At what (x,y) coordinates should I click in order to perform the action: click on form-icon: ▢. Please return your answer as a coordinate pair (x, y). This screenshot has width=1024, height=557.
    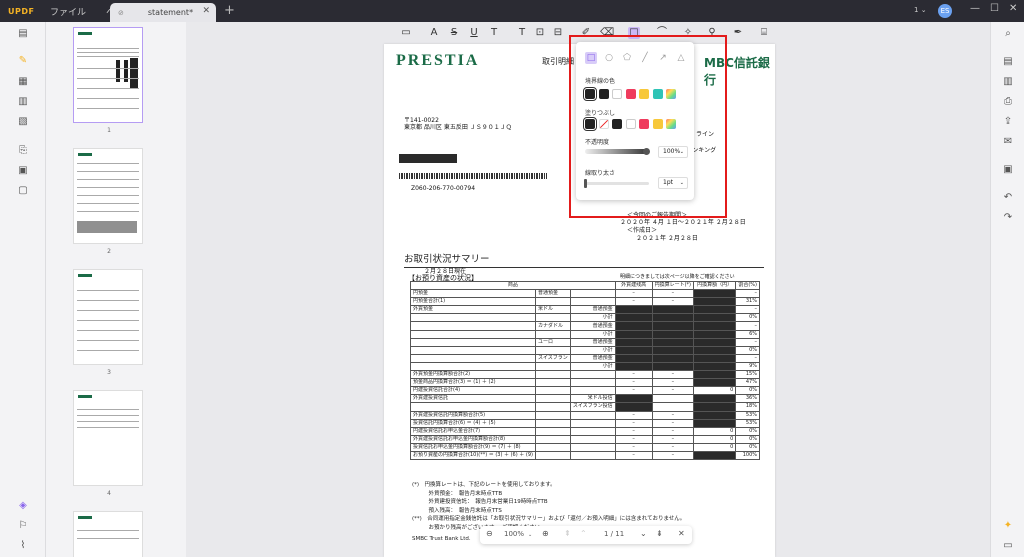
    Looking at the image, I should click on (23, 191).